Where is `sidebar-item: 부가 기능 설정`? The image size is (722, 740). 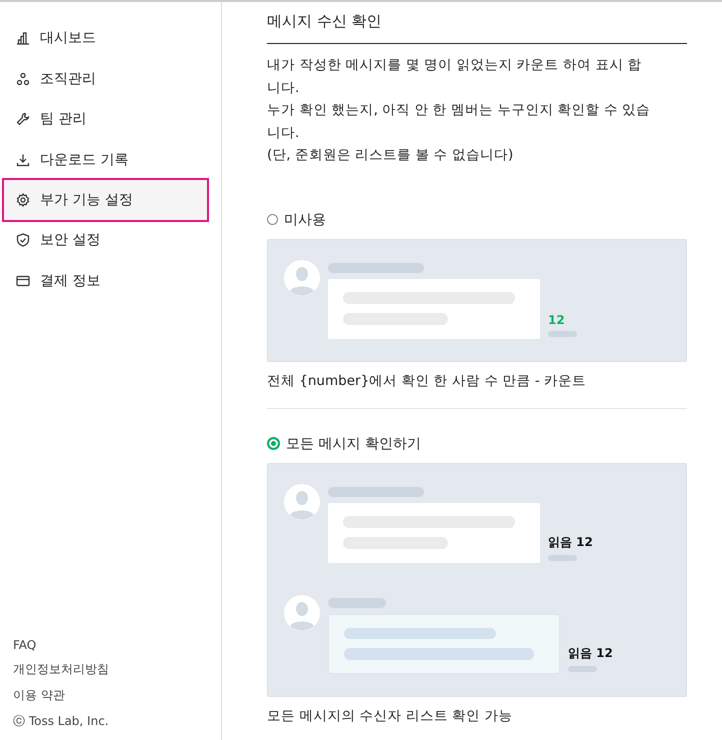
sidebar-item: 부가 기능 설정 is located at coordinates (105, 200).